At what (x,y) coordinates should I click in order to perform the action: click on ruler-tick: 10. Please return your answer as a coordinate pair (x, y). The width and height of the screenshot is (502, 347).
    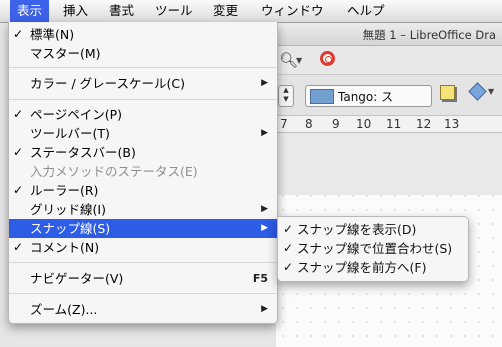
    Looking at the image, I should click on (364, 124).